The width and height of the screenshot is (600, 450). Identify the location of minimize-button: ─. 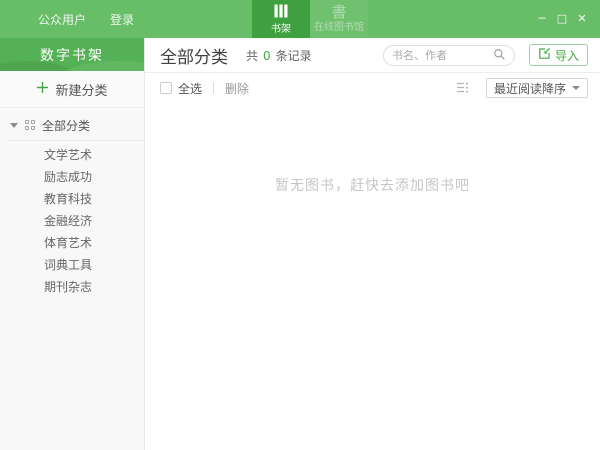
(542, 19).